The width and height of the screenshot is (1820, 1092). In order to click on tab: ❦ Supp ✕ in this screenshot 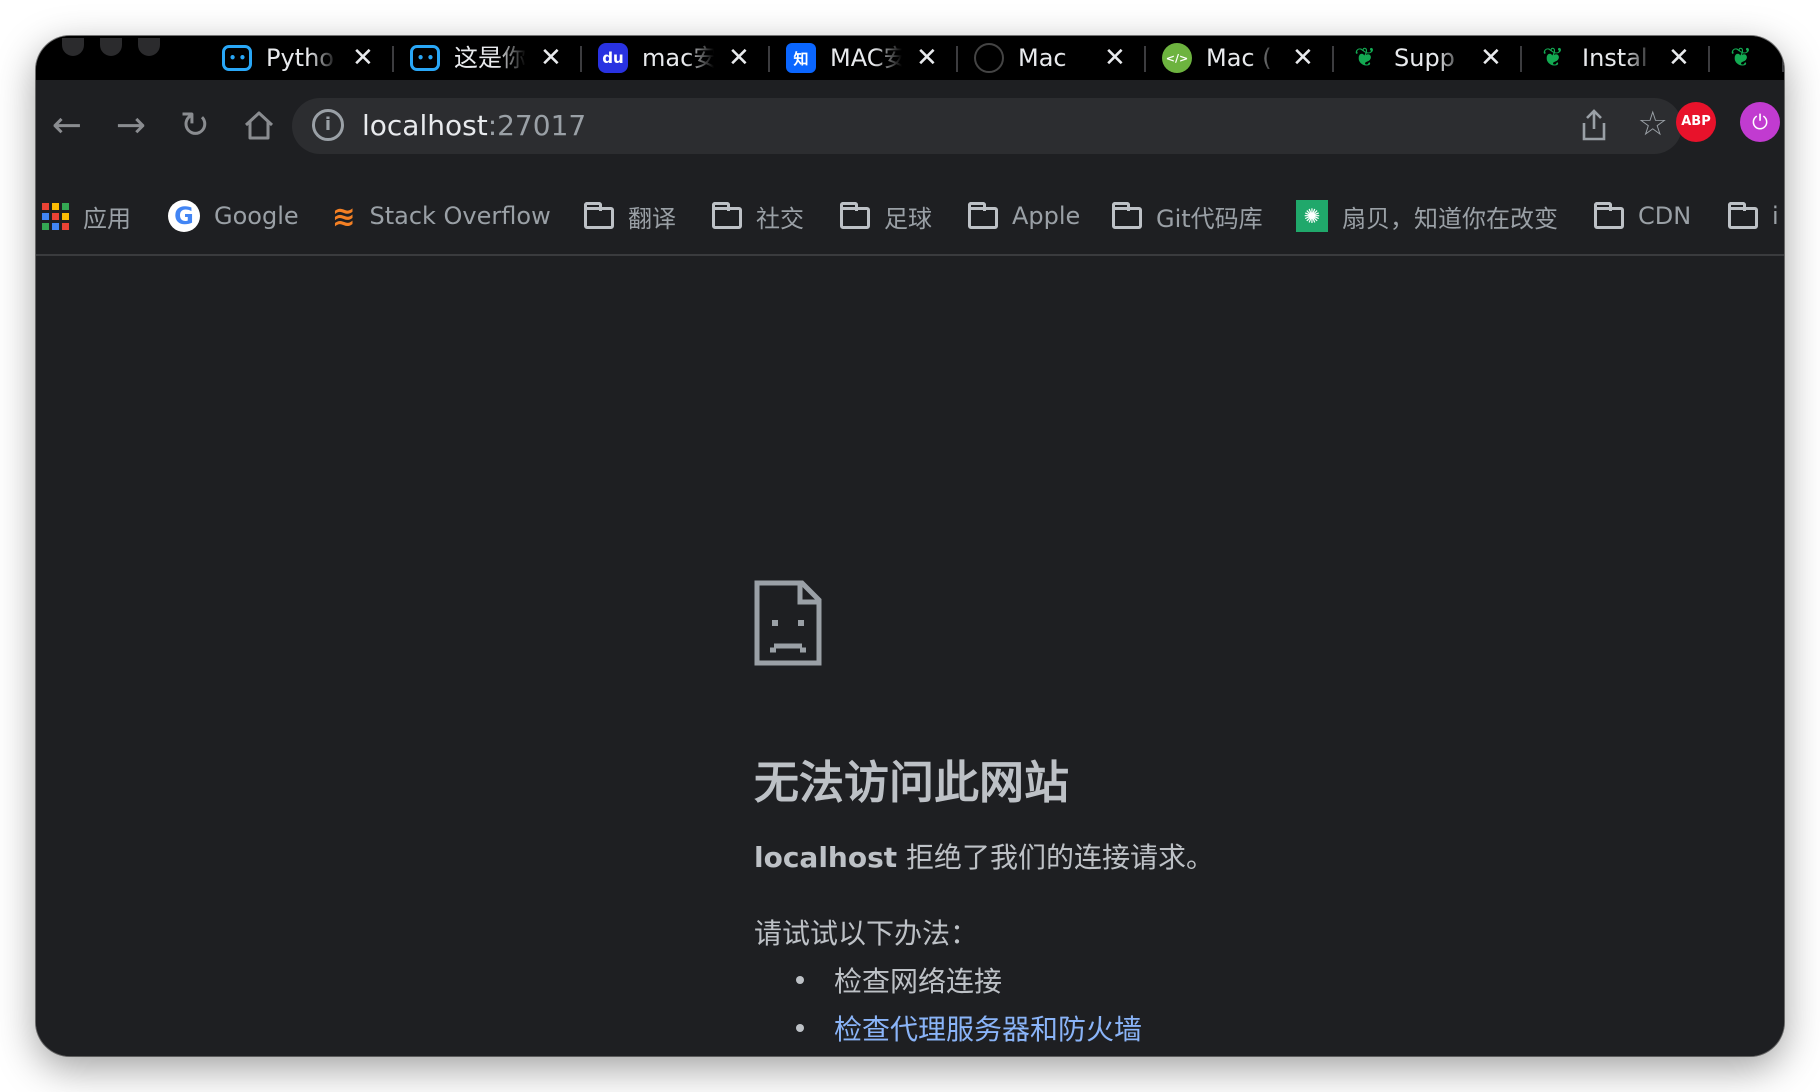, I will do `click(1428, 58)`.